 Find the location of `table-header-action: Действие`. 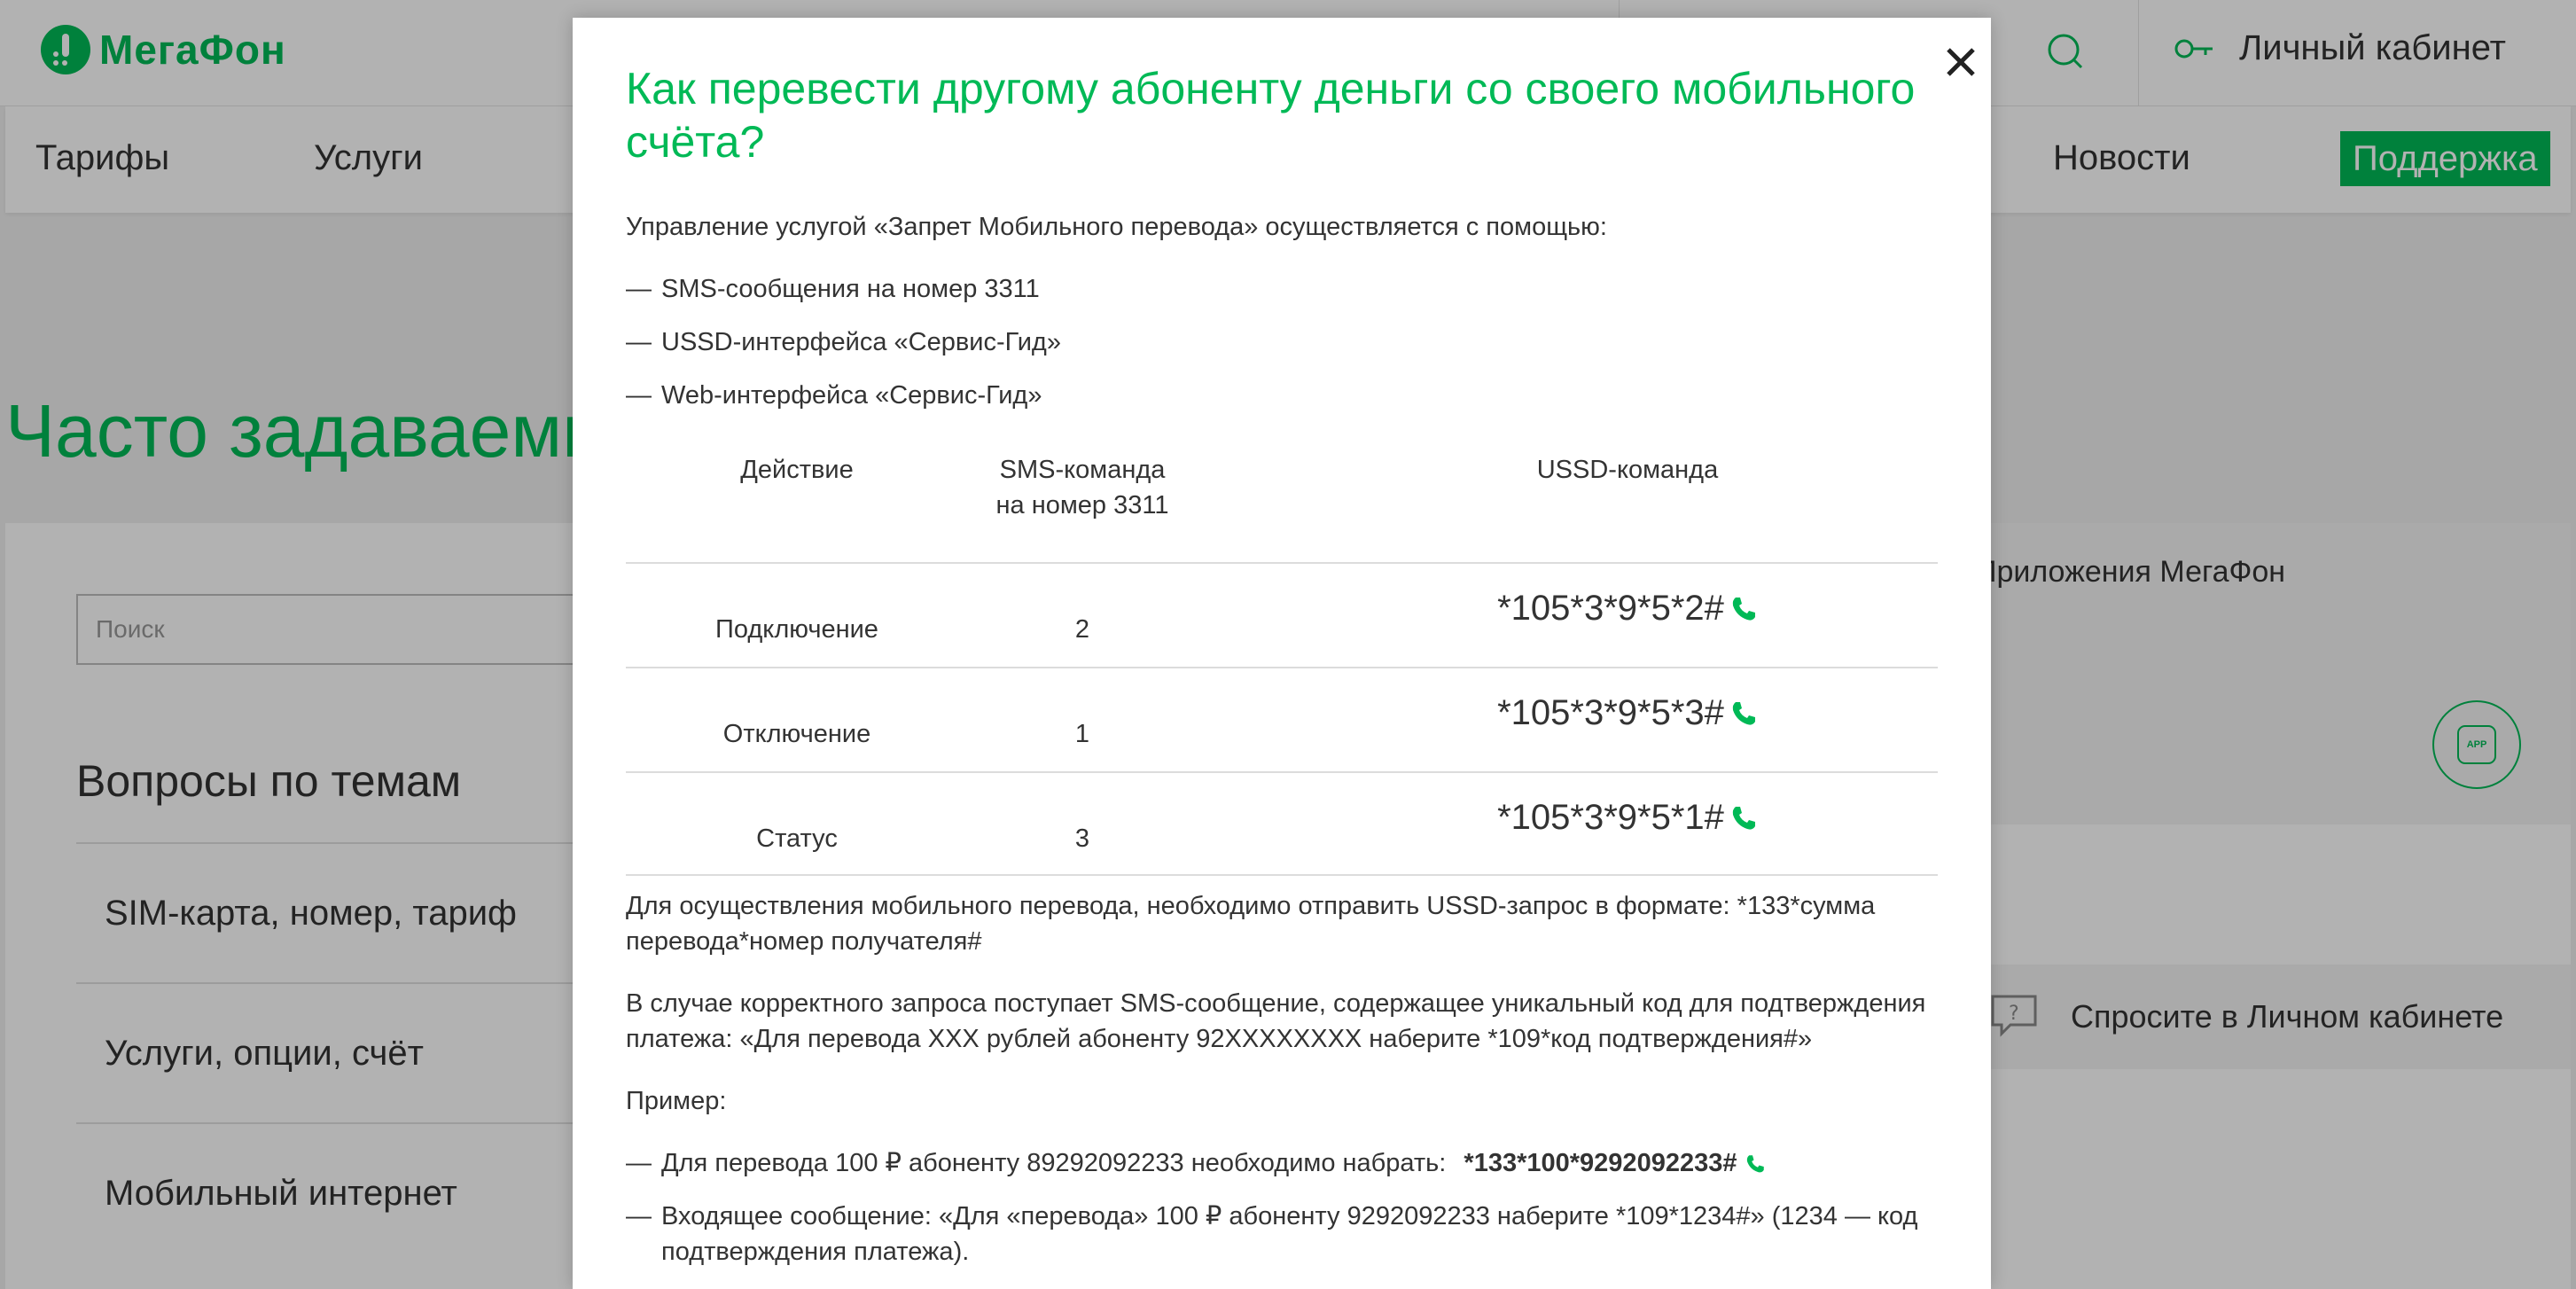

table-header-action: Действие is located at coordinates (797, 470).